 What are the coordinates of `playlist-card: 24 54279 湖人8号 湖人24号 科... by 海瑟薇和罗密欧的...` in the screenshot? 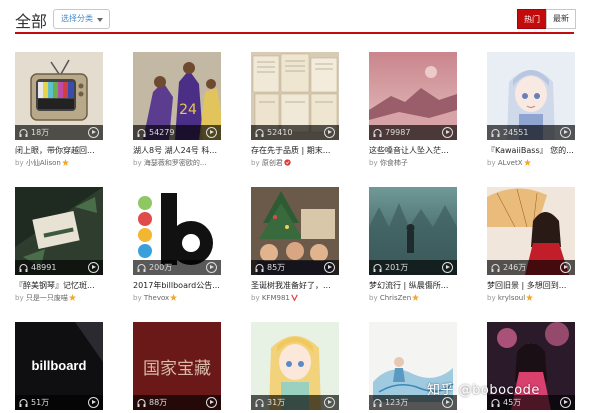 It's located at (177, 110).